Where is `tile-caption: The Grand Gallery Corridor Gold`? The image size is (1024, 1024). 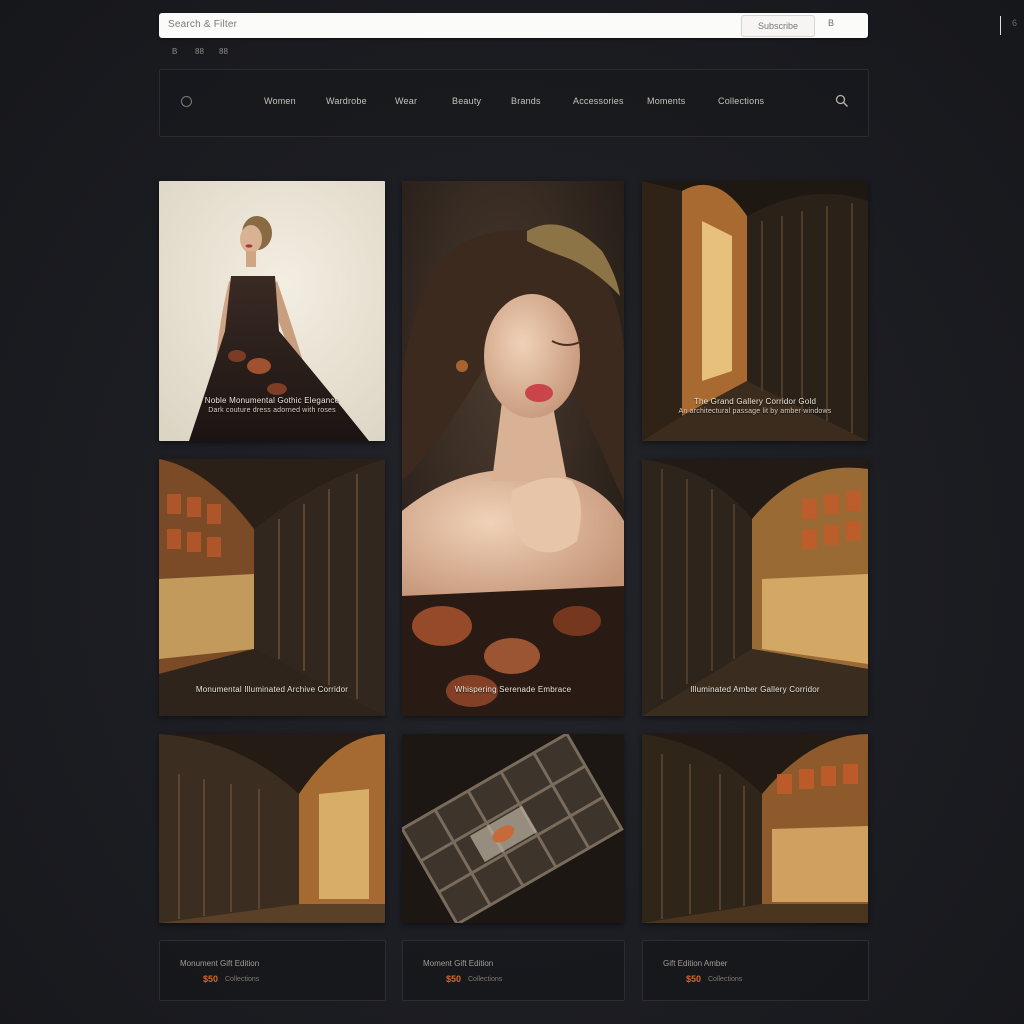
tile-caption: The Grand Gallery Corridor Gold is located at coordinates (755, 401).